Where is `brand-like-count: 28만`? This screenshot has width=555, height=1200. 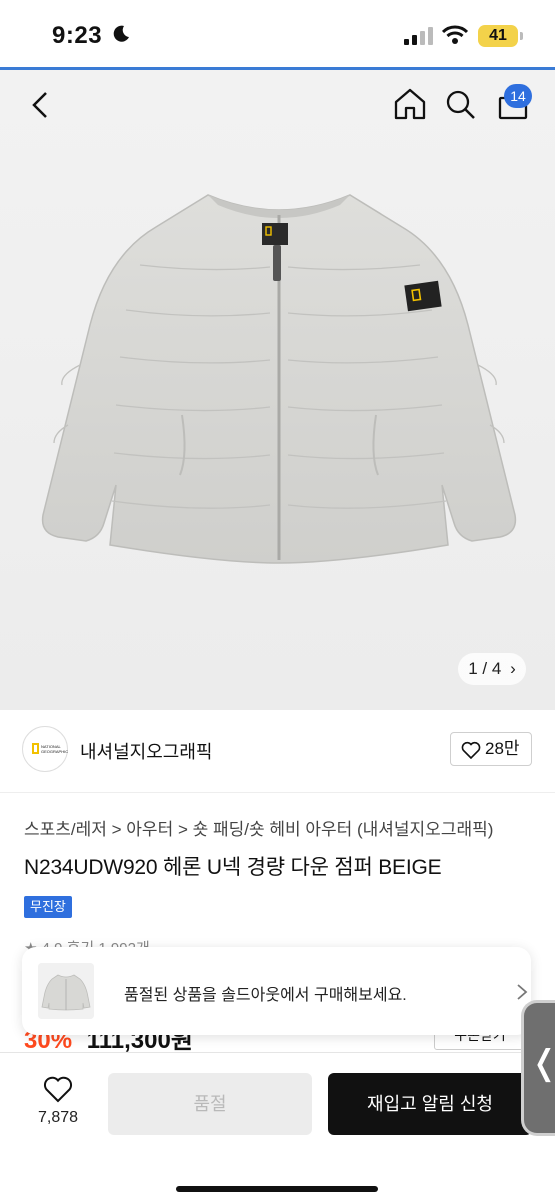
brand-like-count: 28만 is located at coordinates (502, 748).